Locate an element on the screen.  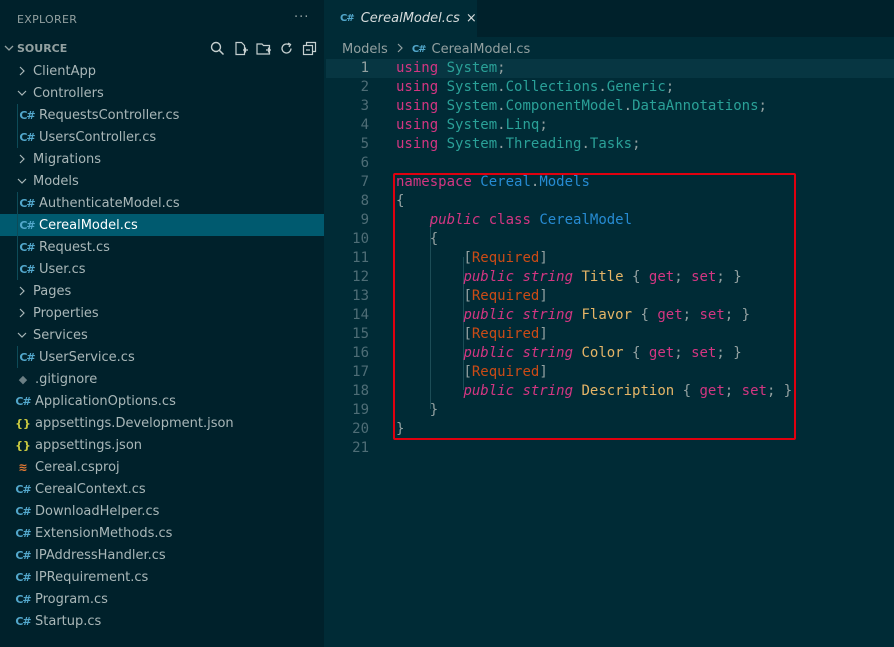
json-file-icon: {} is located at coordinates (23, 423).